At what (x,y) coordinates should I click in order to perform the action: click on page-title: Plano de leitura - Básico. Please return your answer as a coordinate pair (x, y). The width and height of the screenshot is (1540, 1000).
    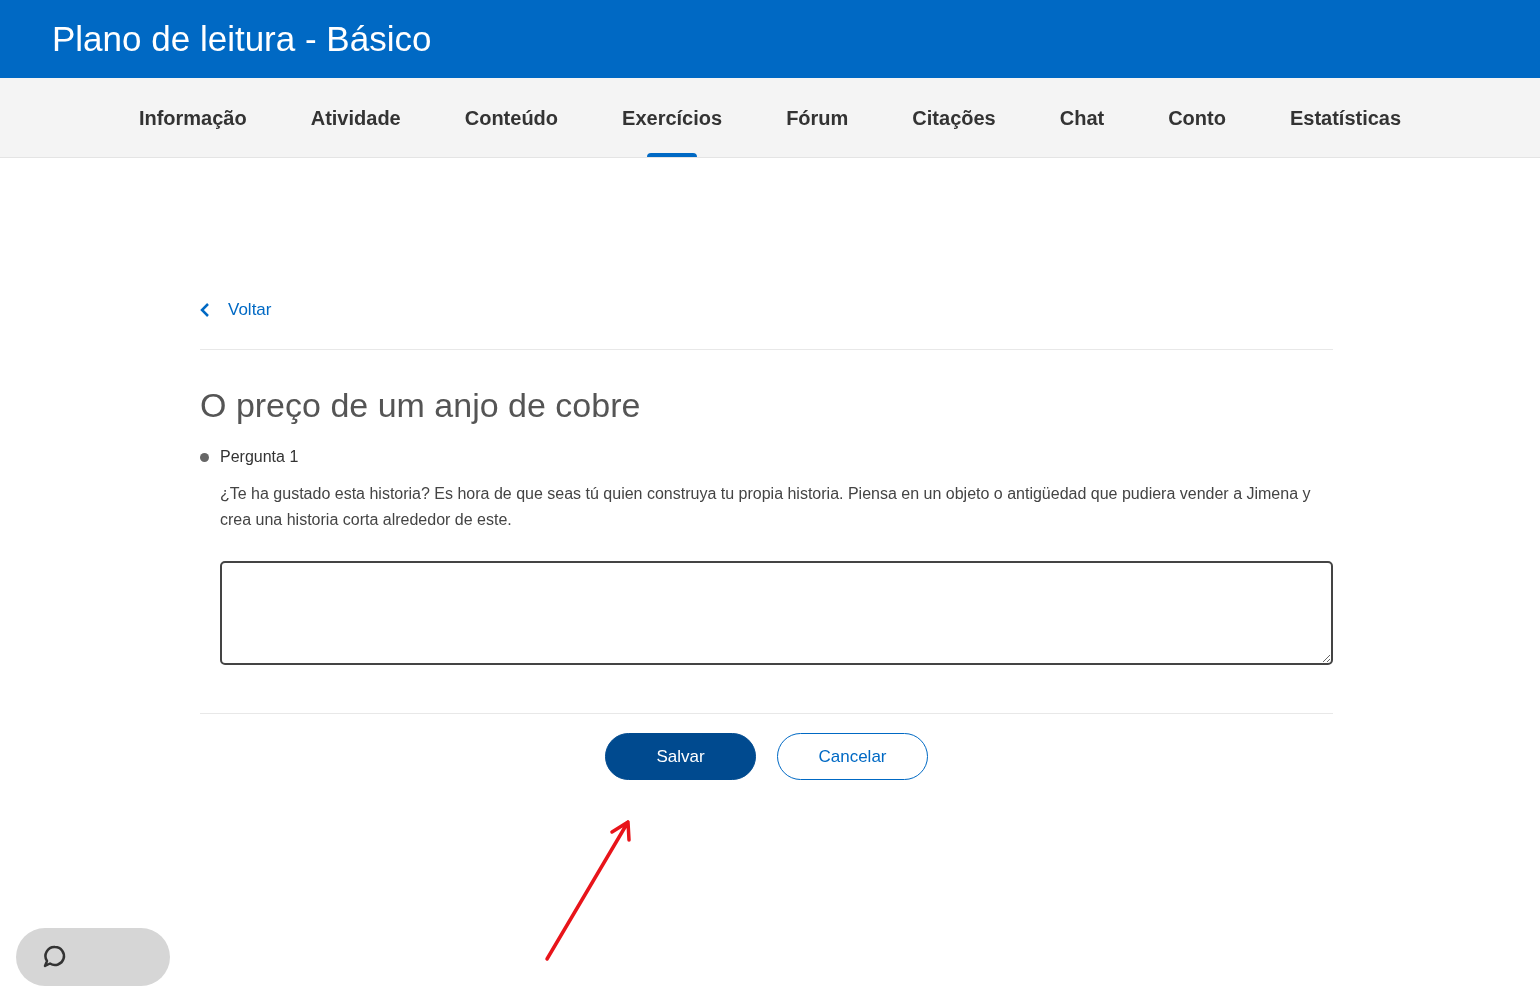
    Looking at the image, I should click on (242, 38).